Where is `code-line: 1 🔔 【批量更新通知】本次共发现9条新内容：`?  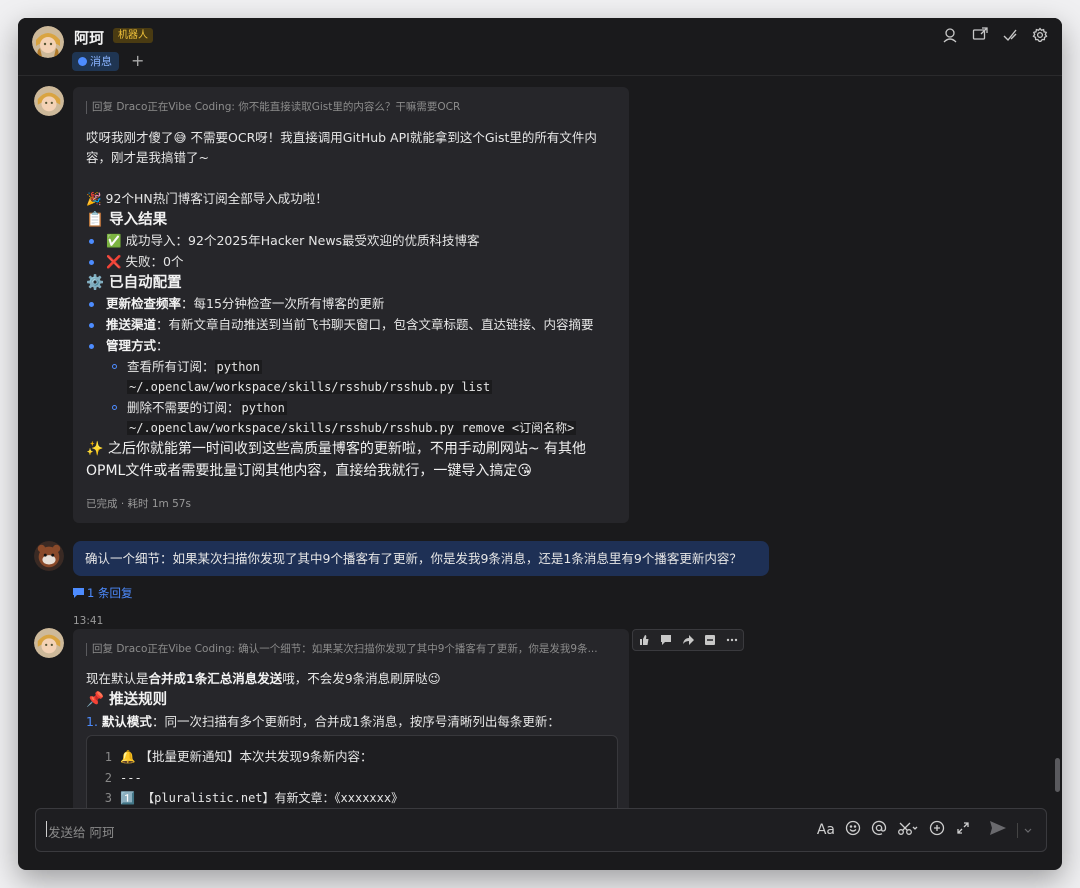
code-line: 1 🔔 【批量更新通知】本次共发现9条新内容： is located at coordinates (235, 757).